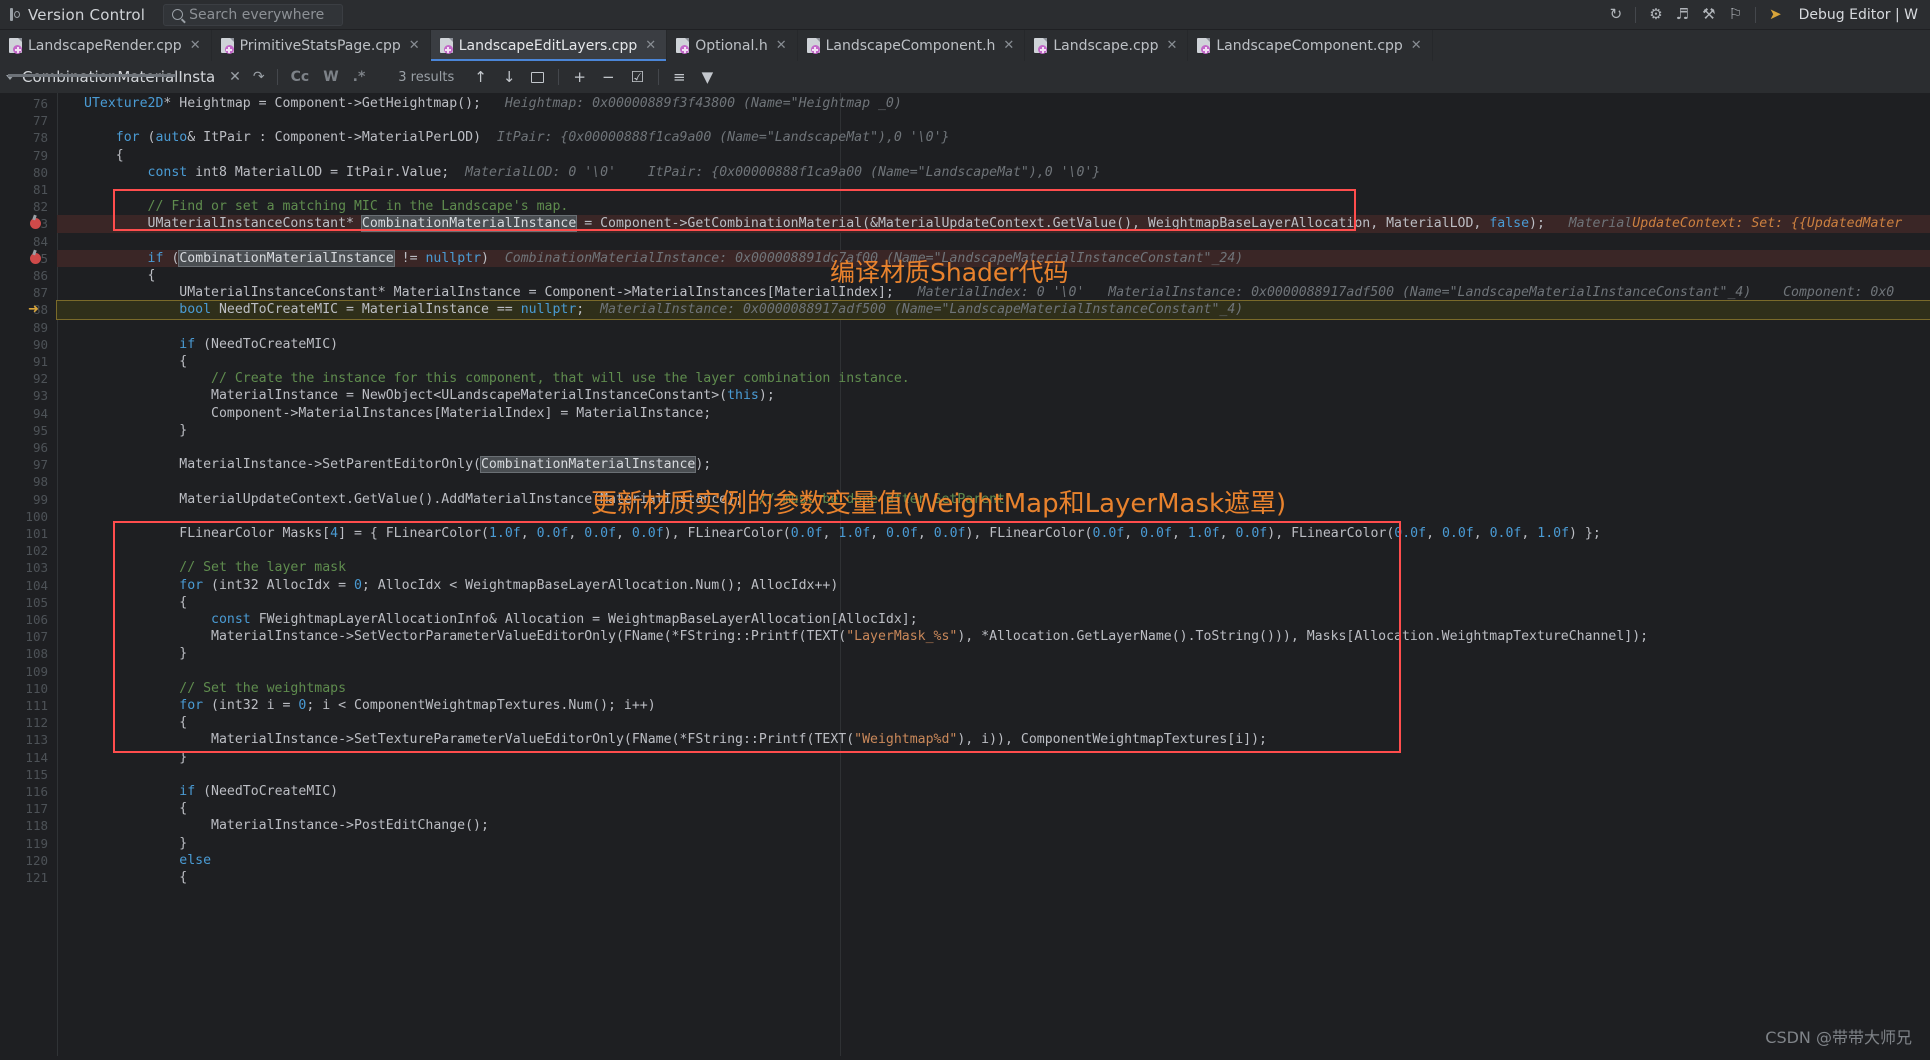 Image resolution: width=1930 pixels, height=1060 pixels. Describe the element at coordinates (36, 654) in the screenshot. I see `line-number: 108` at that location.